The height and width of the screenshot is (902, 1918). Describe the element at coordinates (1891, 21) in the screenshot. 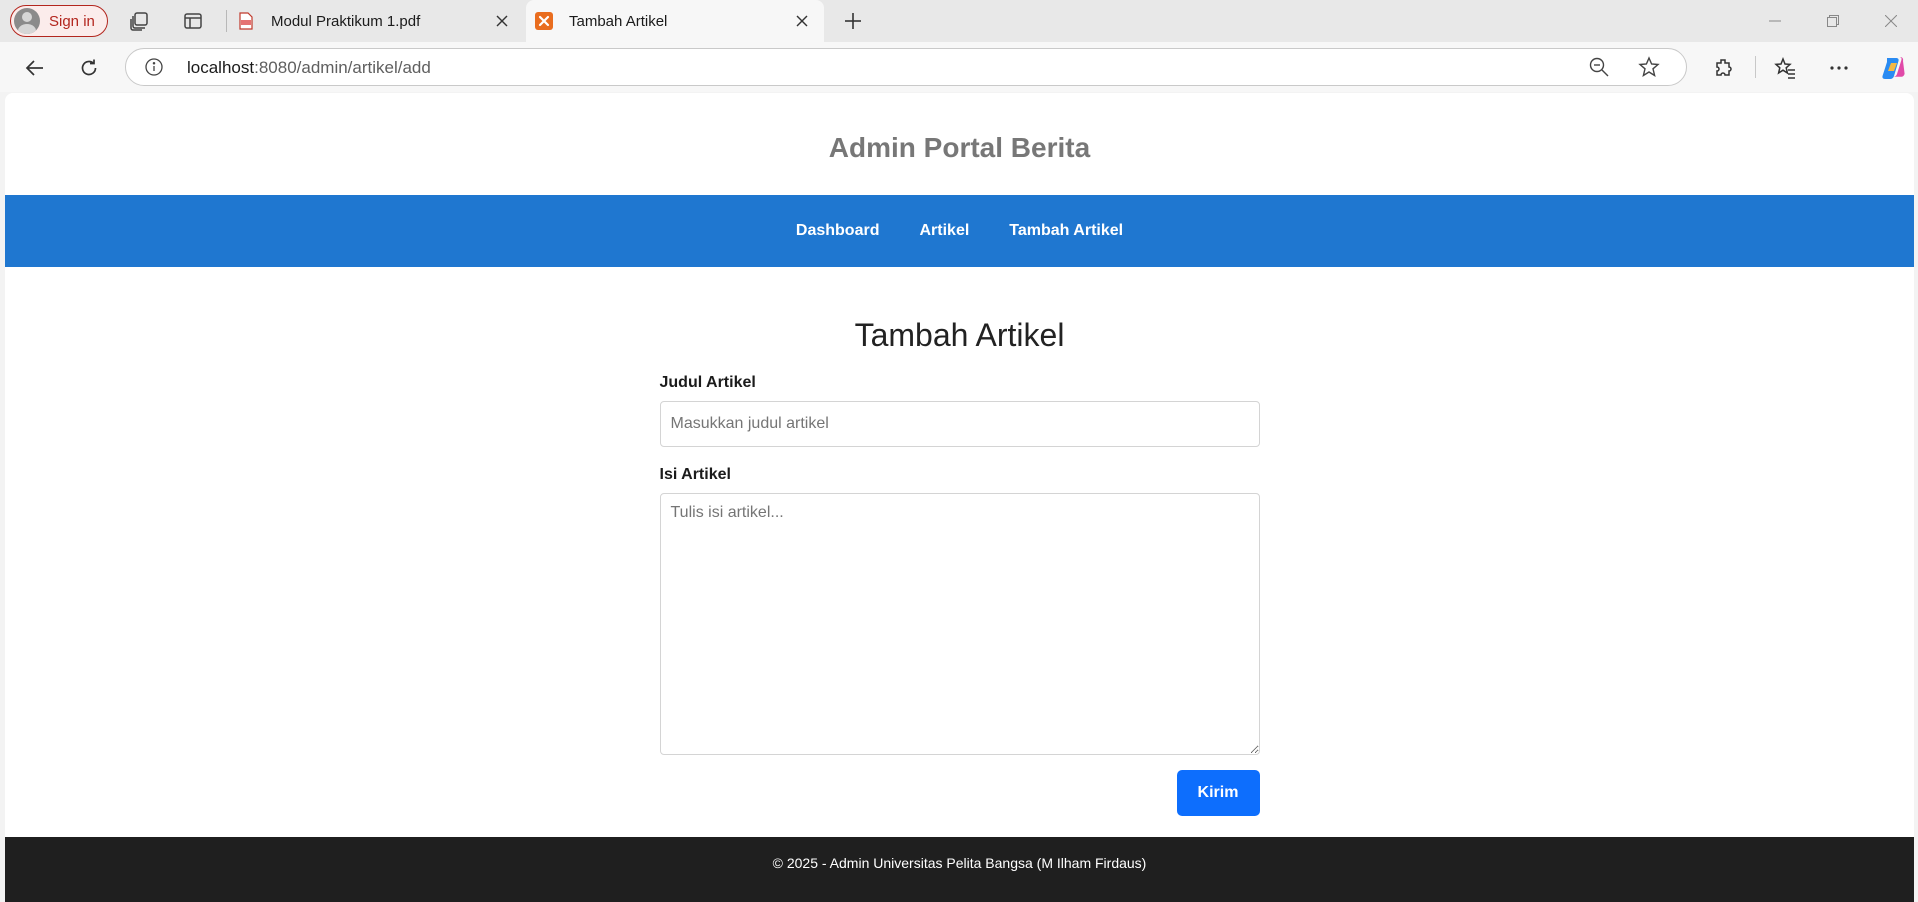

I see `close-window-button` at that location.